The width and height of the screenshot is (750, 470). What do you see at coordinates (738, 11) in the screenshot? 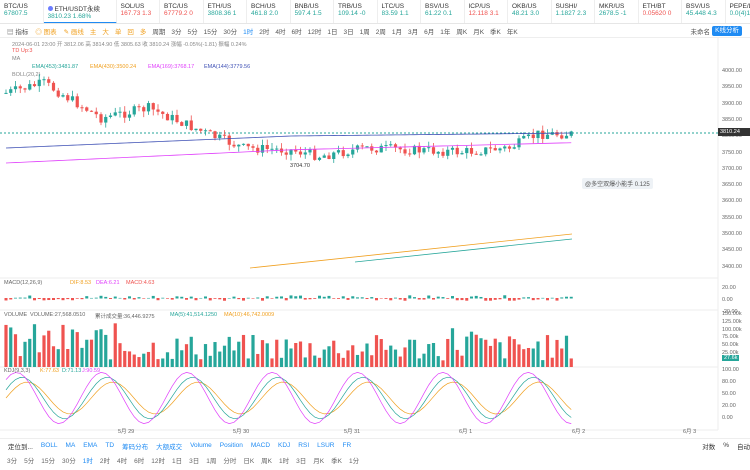
I see `ticker-tab: PEPE/L0.0(4)155k` at bounding box center [738, 11].